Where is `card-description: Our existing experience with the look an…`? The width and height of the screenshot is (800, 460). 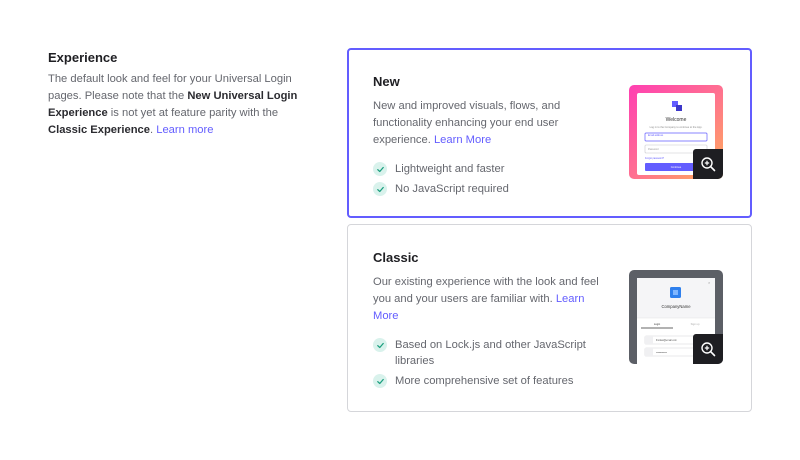
card-description: Our existing experience with the look an… is located at coordinates (486, 299).